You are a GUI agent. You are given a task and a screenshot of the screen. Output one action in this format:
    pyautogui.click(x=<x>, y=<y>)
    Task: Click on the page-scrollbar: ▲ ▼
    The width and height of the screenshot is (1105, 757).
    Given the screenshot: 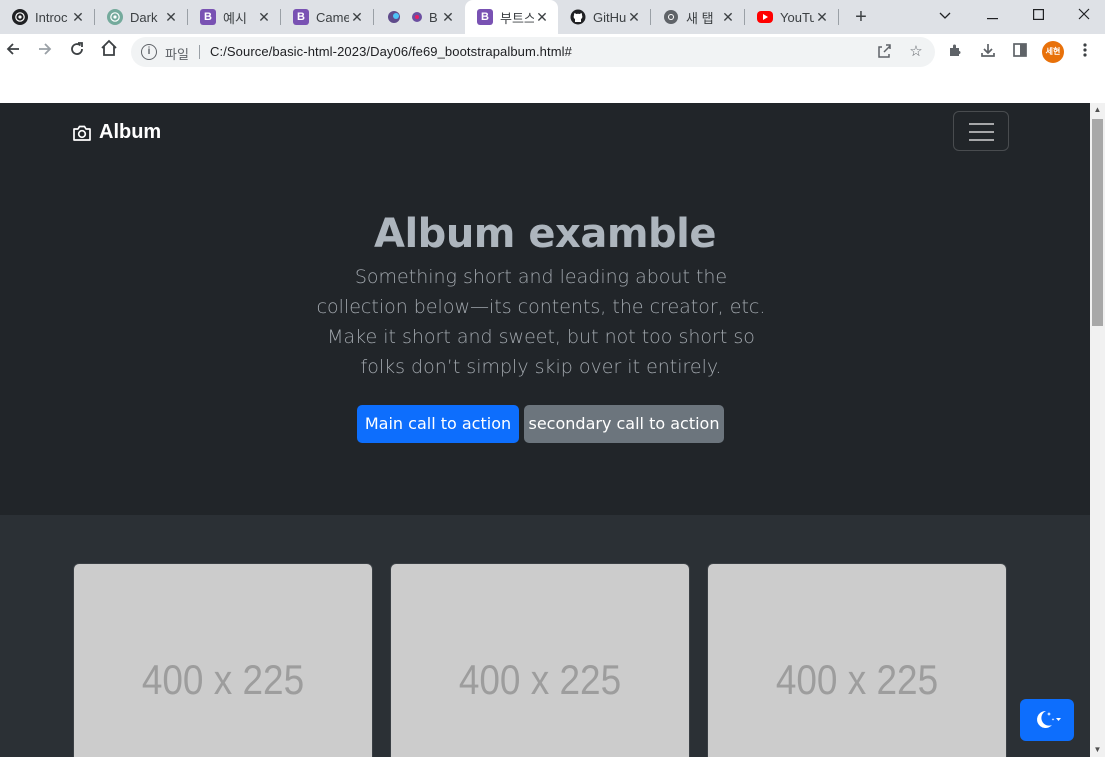 What is the action you would take?
    pyautogui.click(x=1097, y=430)
    